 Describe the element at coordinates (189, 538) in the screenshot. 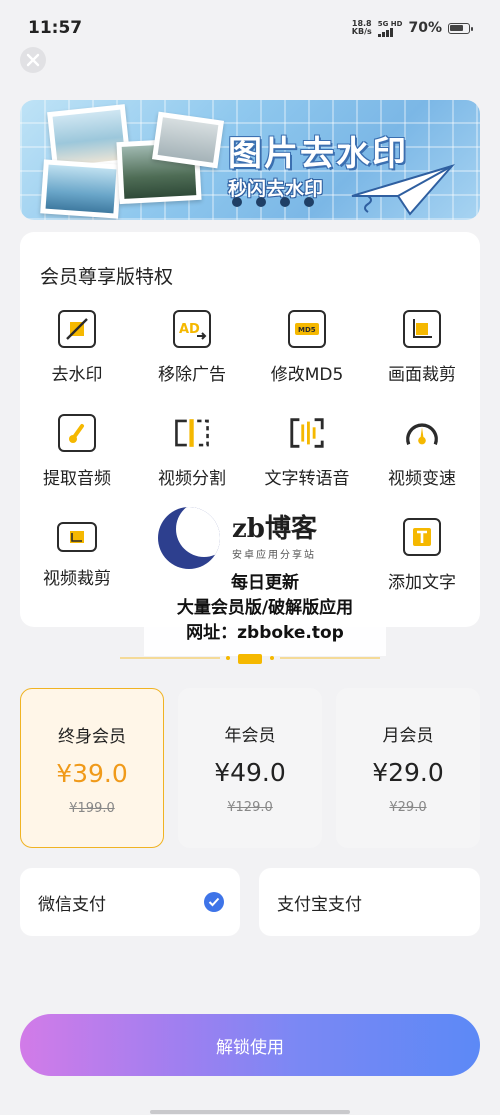

I see `watermark-logo` at that location.